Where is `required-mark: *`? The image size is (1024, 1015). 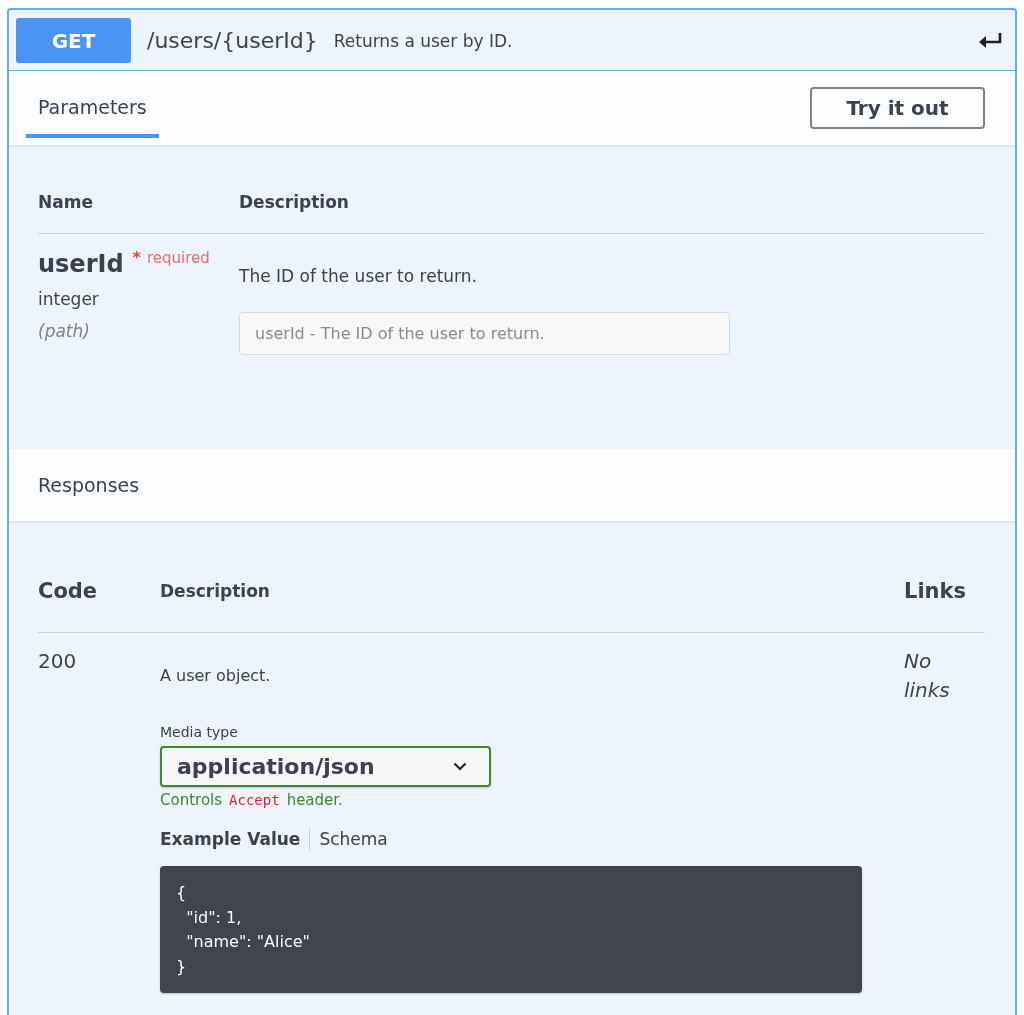
required-mark: * is located at coordinates (136, 258).